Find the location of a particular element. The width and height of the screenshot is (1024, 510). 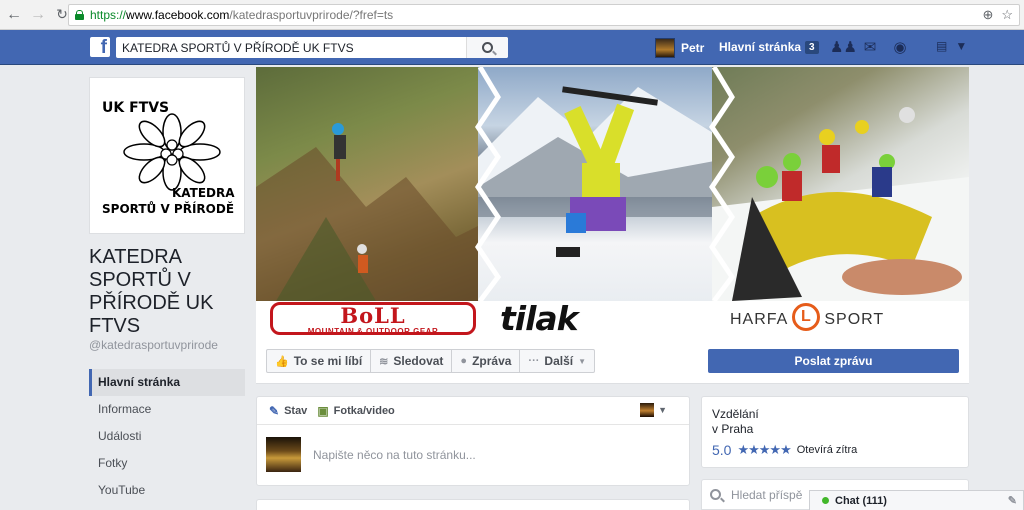

logo-text-line2: SPORTŮ V PŘÍRODĚ is located at coordinates (168, 209).